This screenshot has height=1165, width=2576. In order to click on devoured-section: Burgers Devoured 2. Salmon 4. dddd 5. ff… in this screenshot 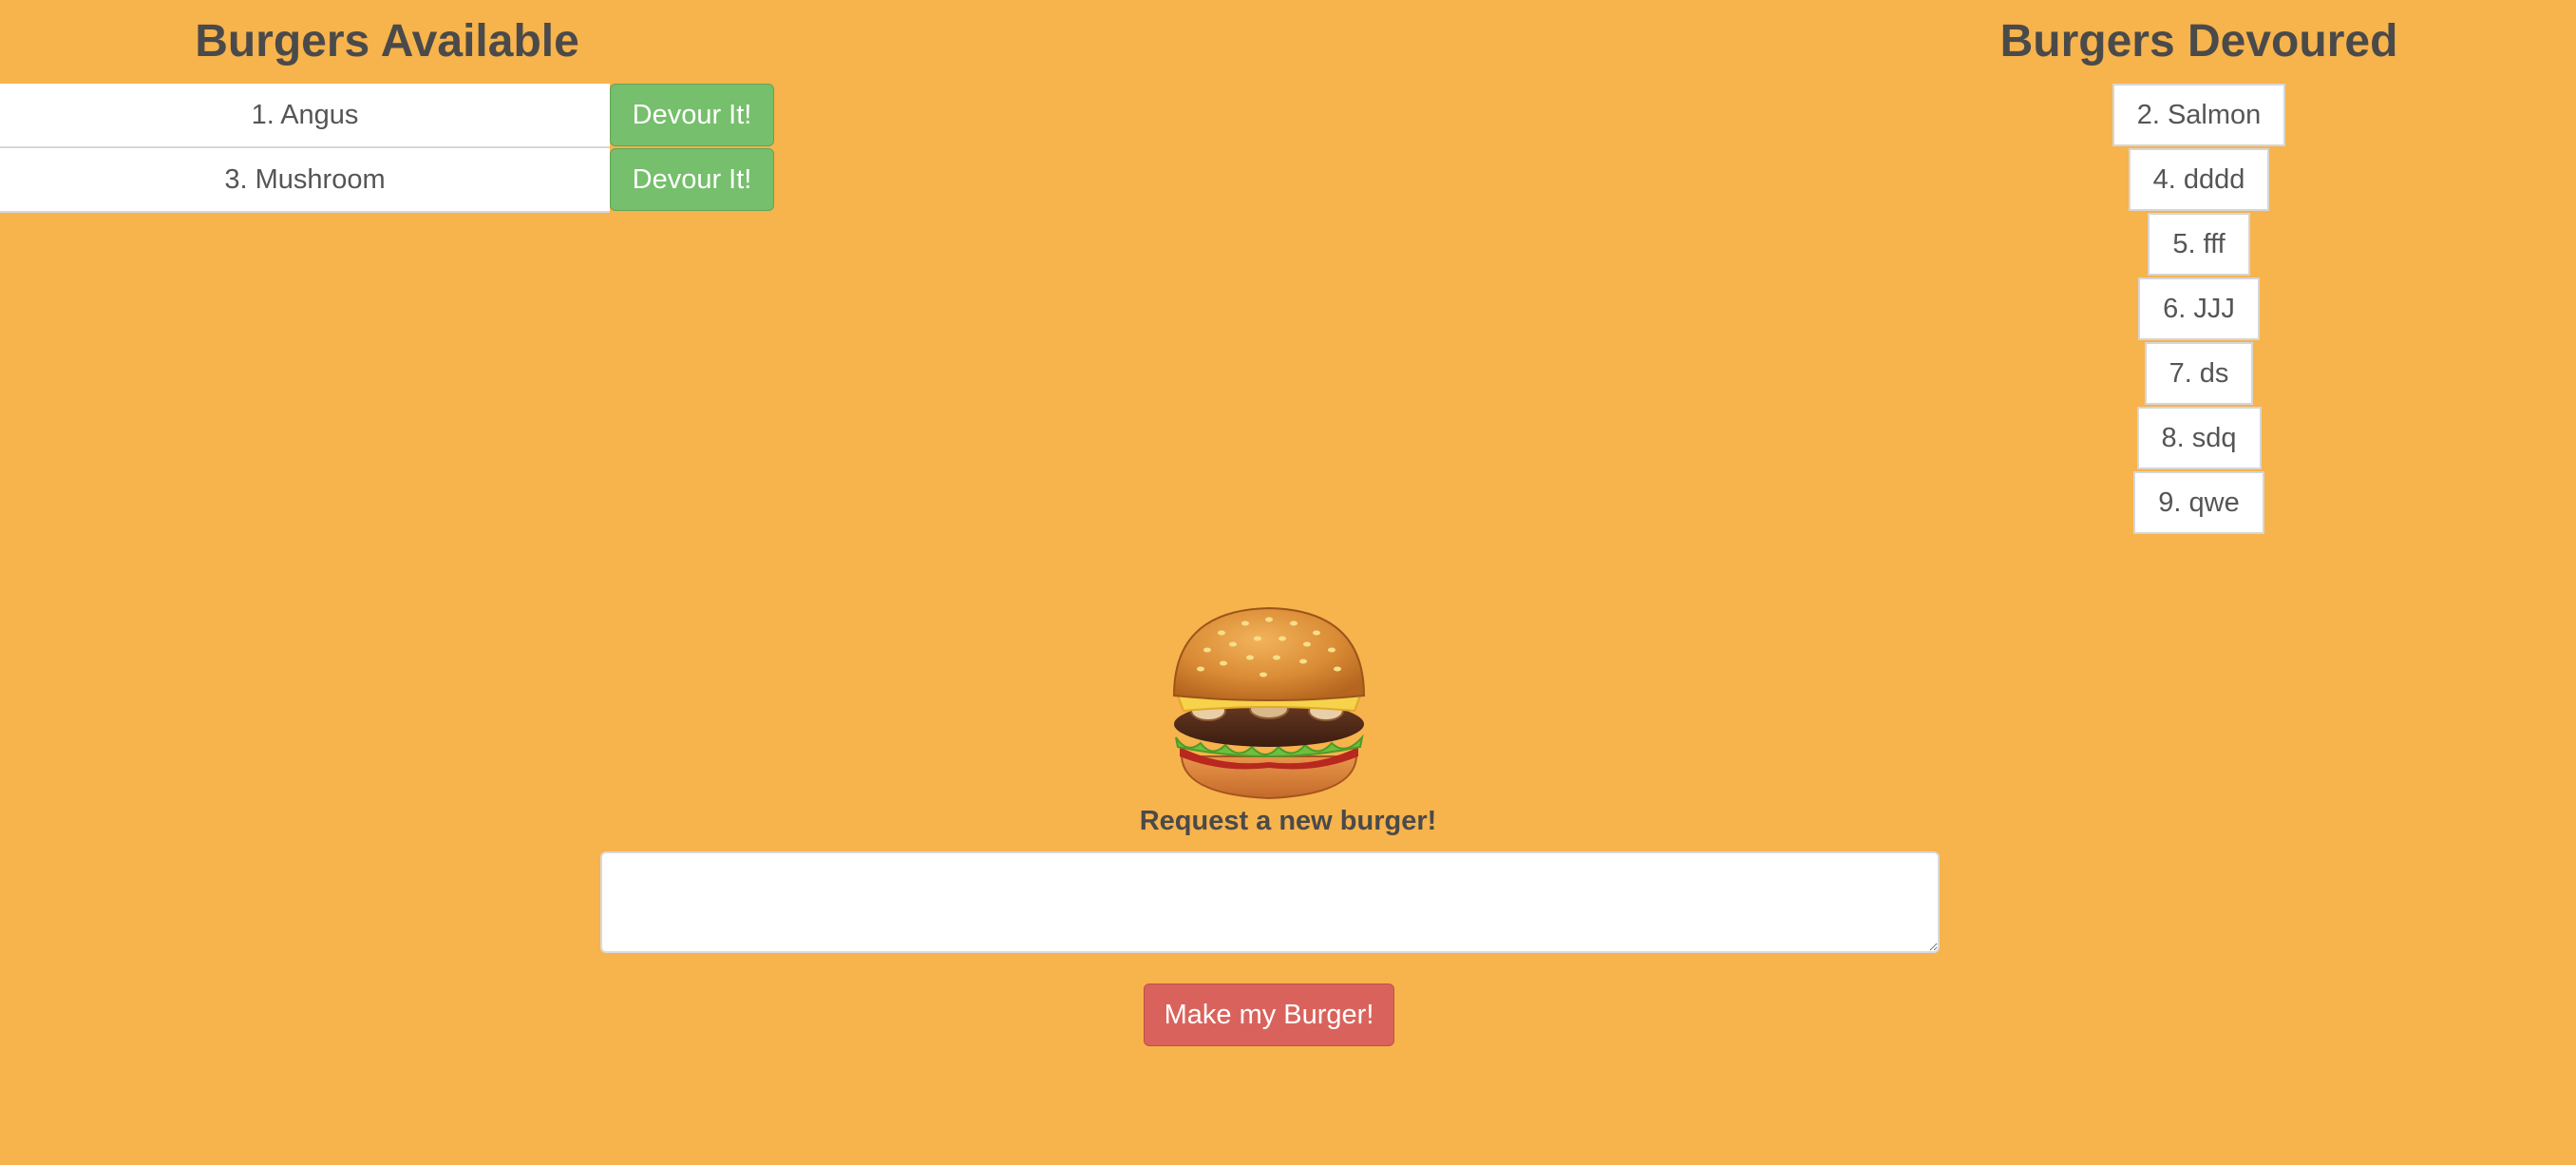, I will do `click(2199, 268)`.